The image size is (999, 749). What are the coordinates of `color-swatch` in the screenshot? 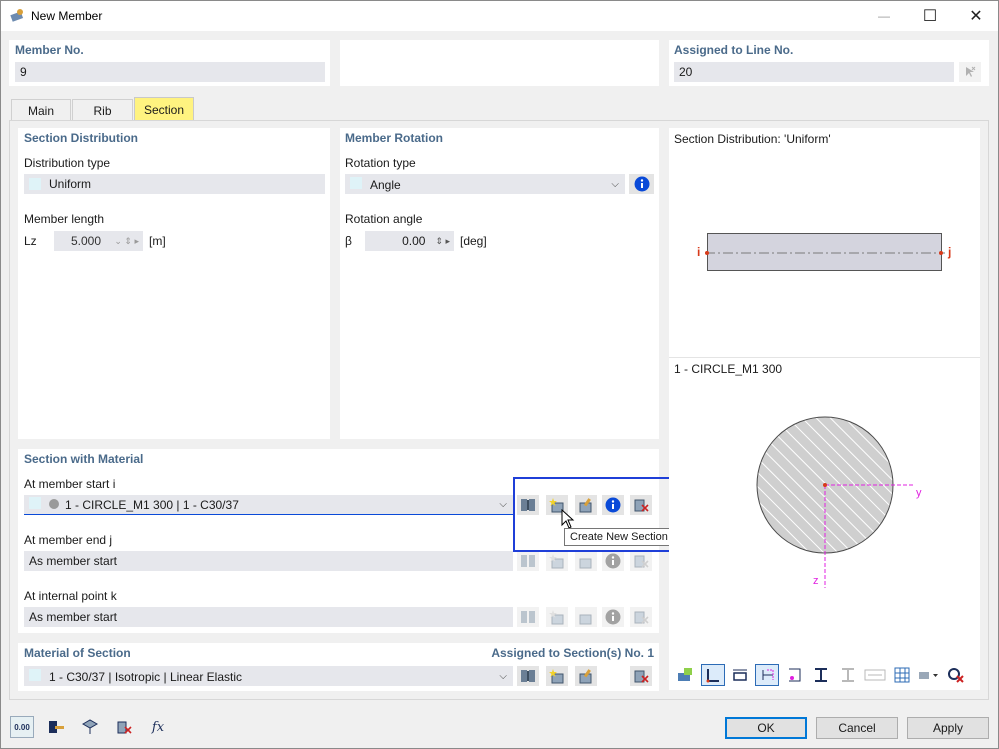 It's located at (356, 182).